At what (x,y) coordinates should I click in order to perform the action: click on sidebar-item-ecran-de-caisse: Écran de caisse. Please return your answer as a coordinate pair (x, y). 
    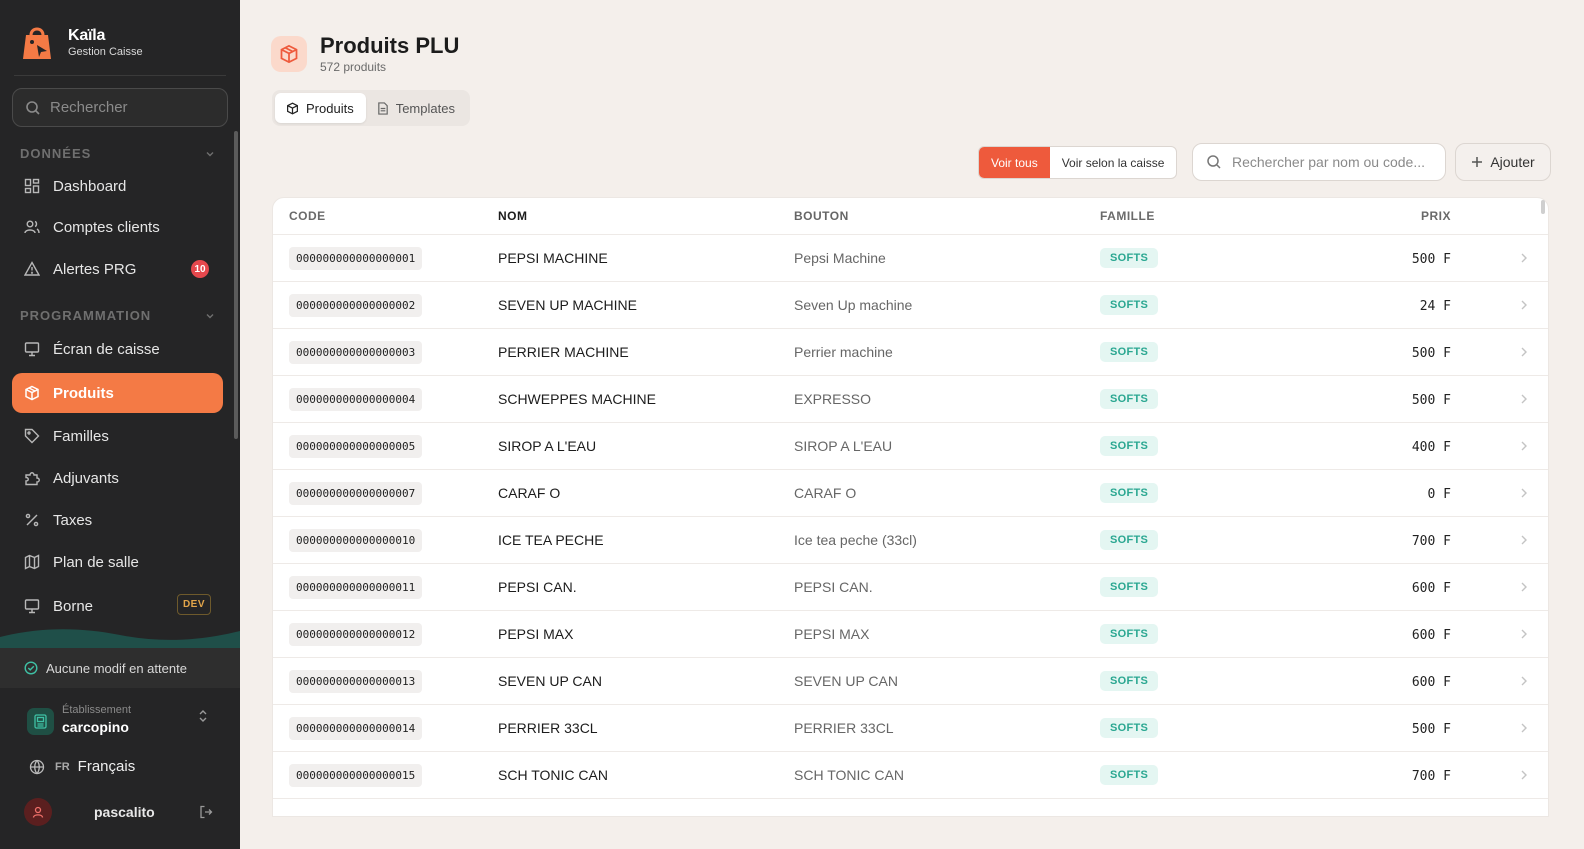
    Looking at the image, I should click on (117, 349).